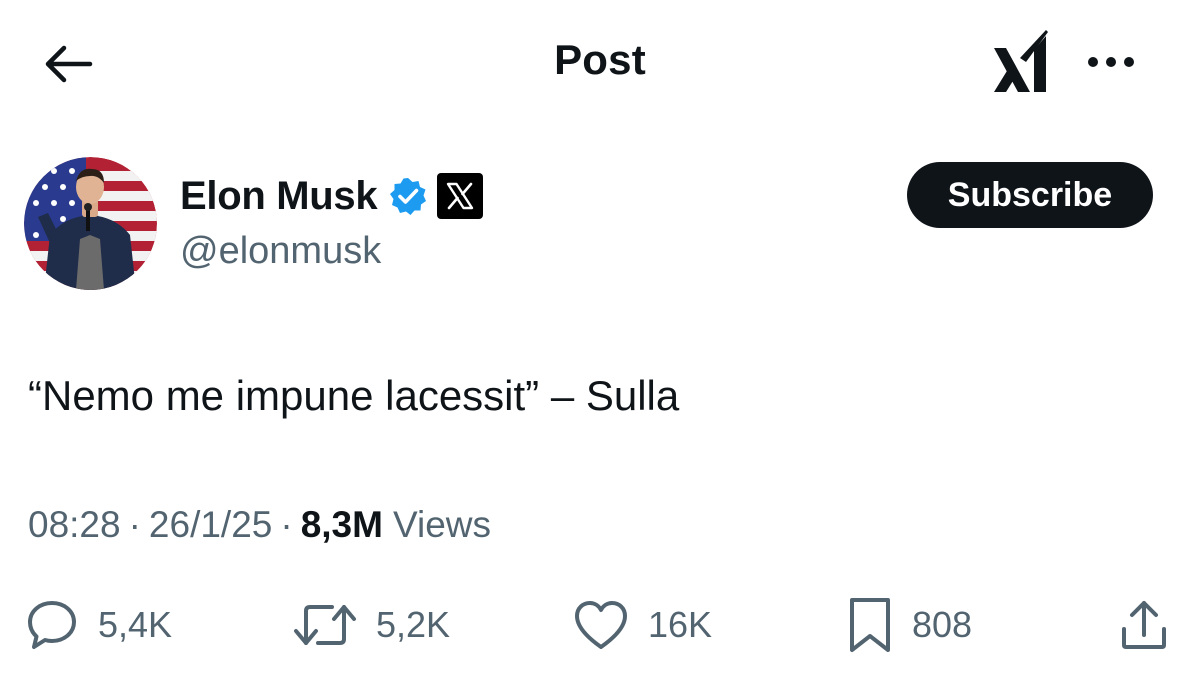  What do you see at coordinates (870, 625) in the screenshot?
I see `bookmark-icon` at bounding box center [870, 625].